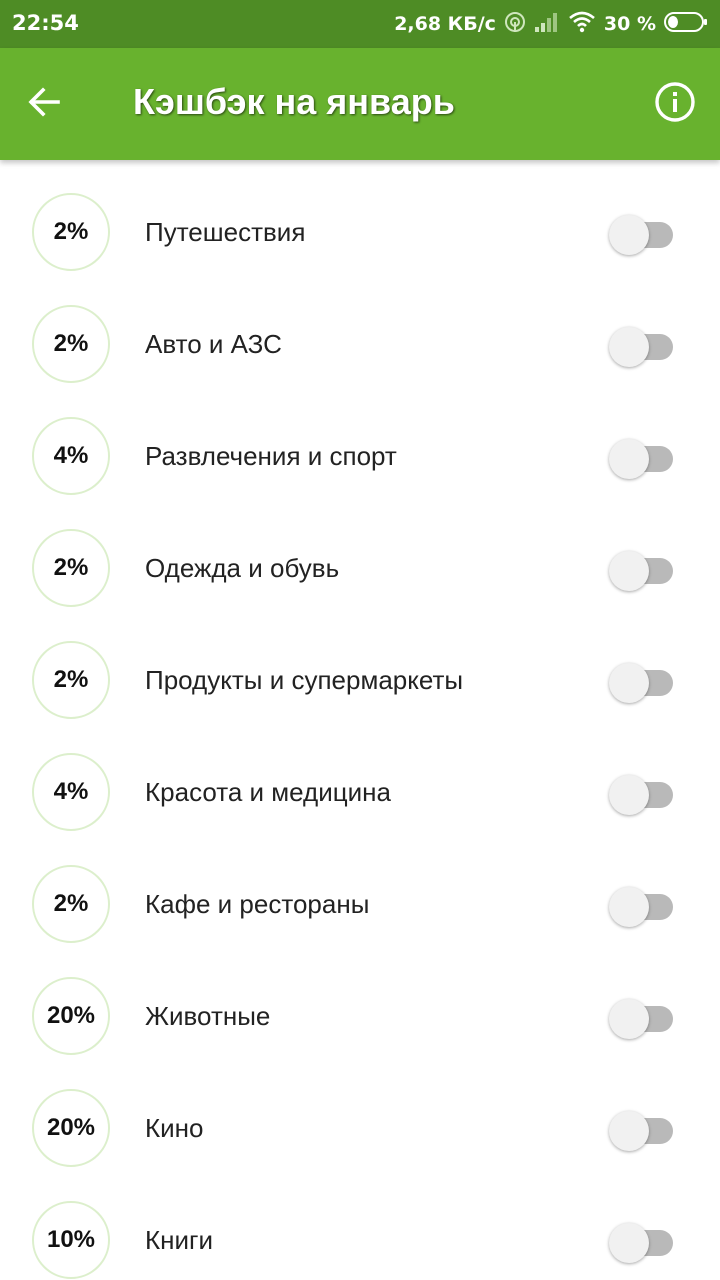 This screenshot has width=720, height=1280. I want to click on list-item: 2% Путешествия, so click(360, 216).